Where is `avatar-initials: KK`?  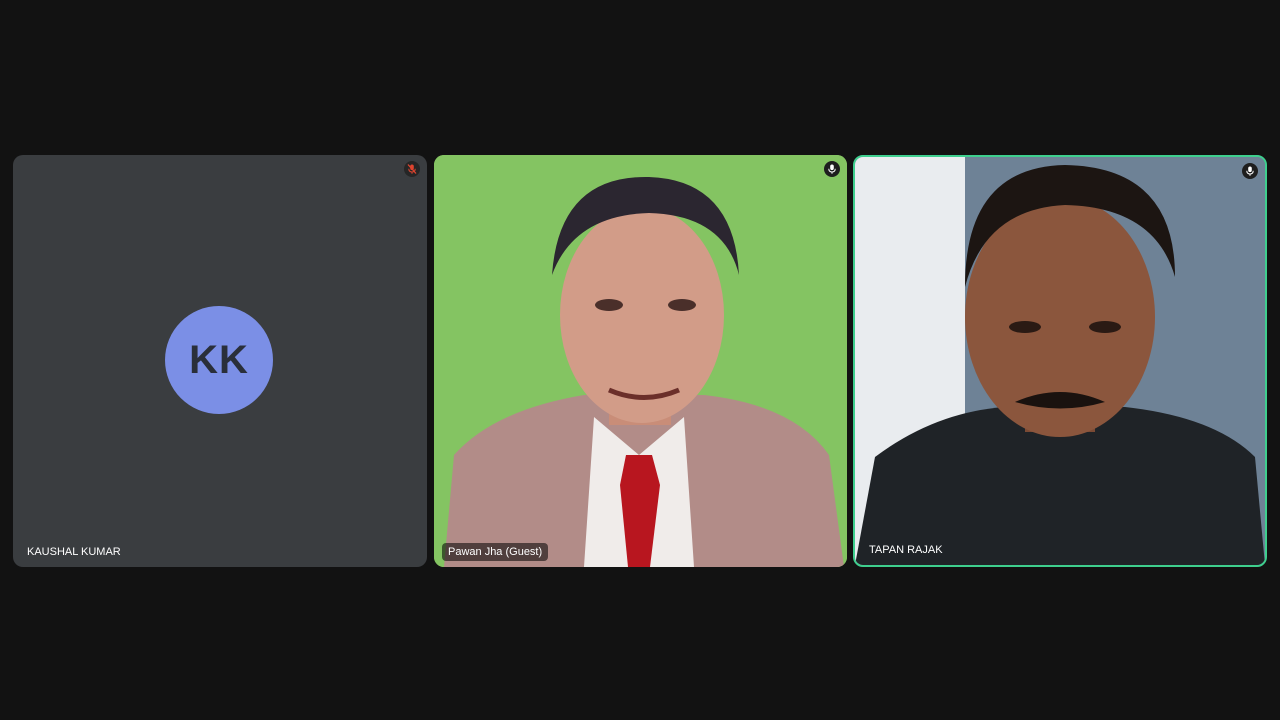 avatar-initials: KK is located at coordinates (219, 359).